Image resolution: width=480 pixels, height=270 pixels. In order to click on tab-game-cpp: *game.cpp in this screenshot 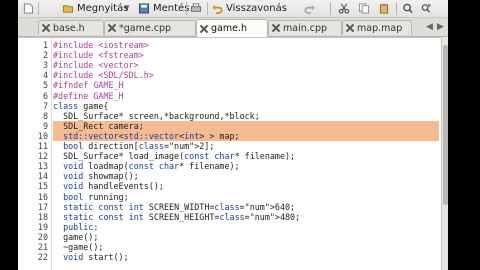, I will do `click(150, 27)`.